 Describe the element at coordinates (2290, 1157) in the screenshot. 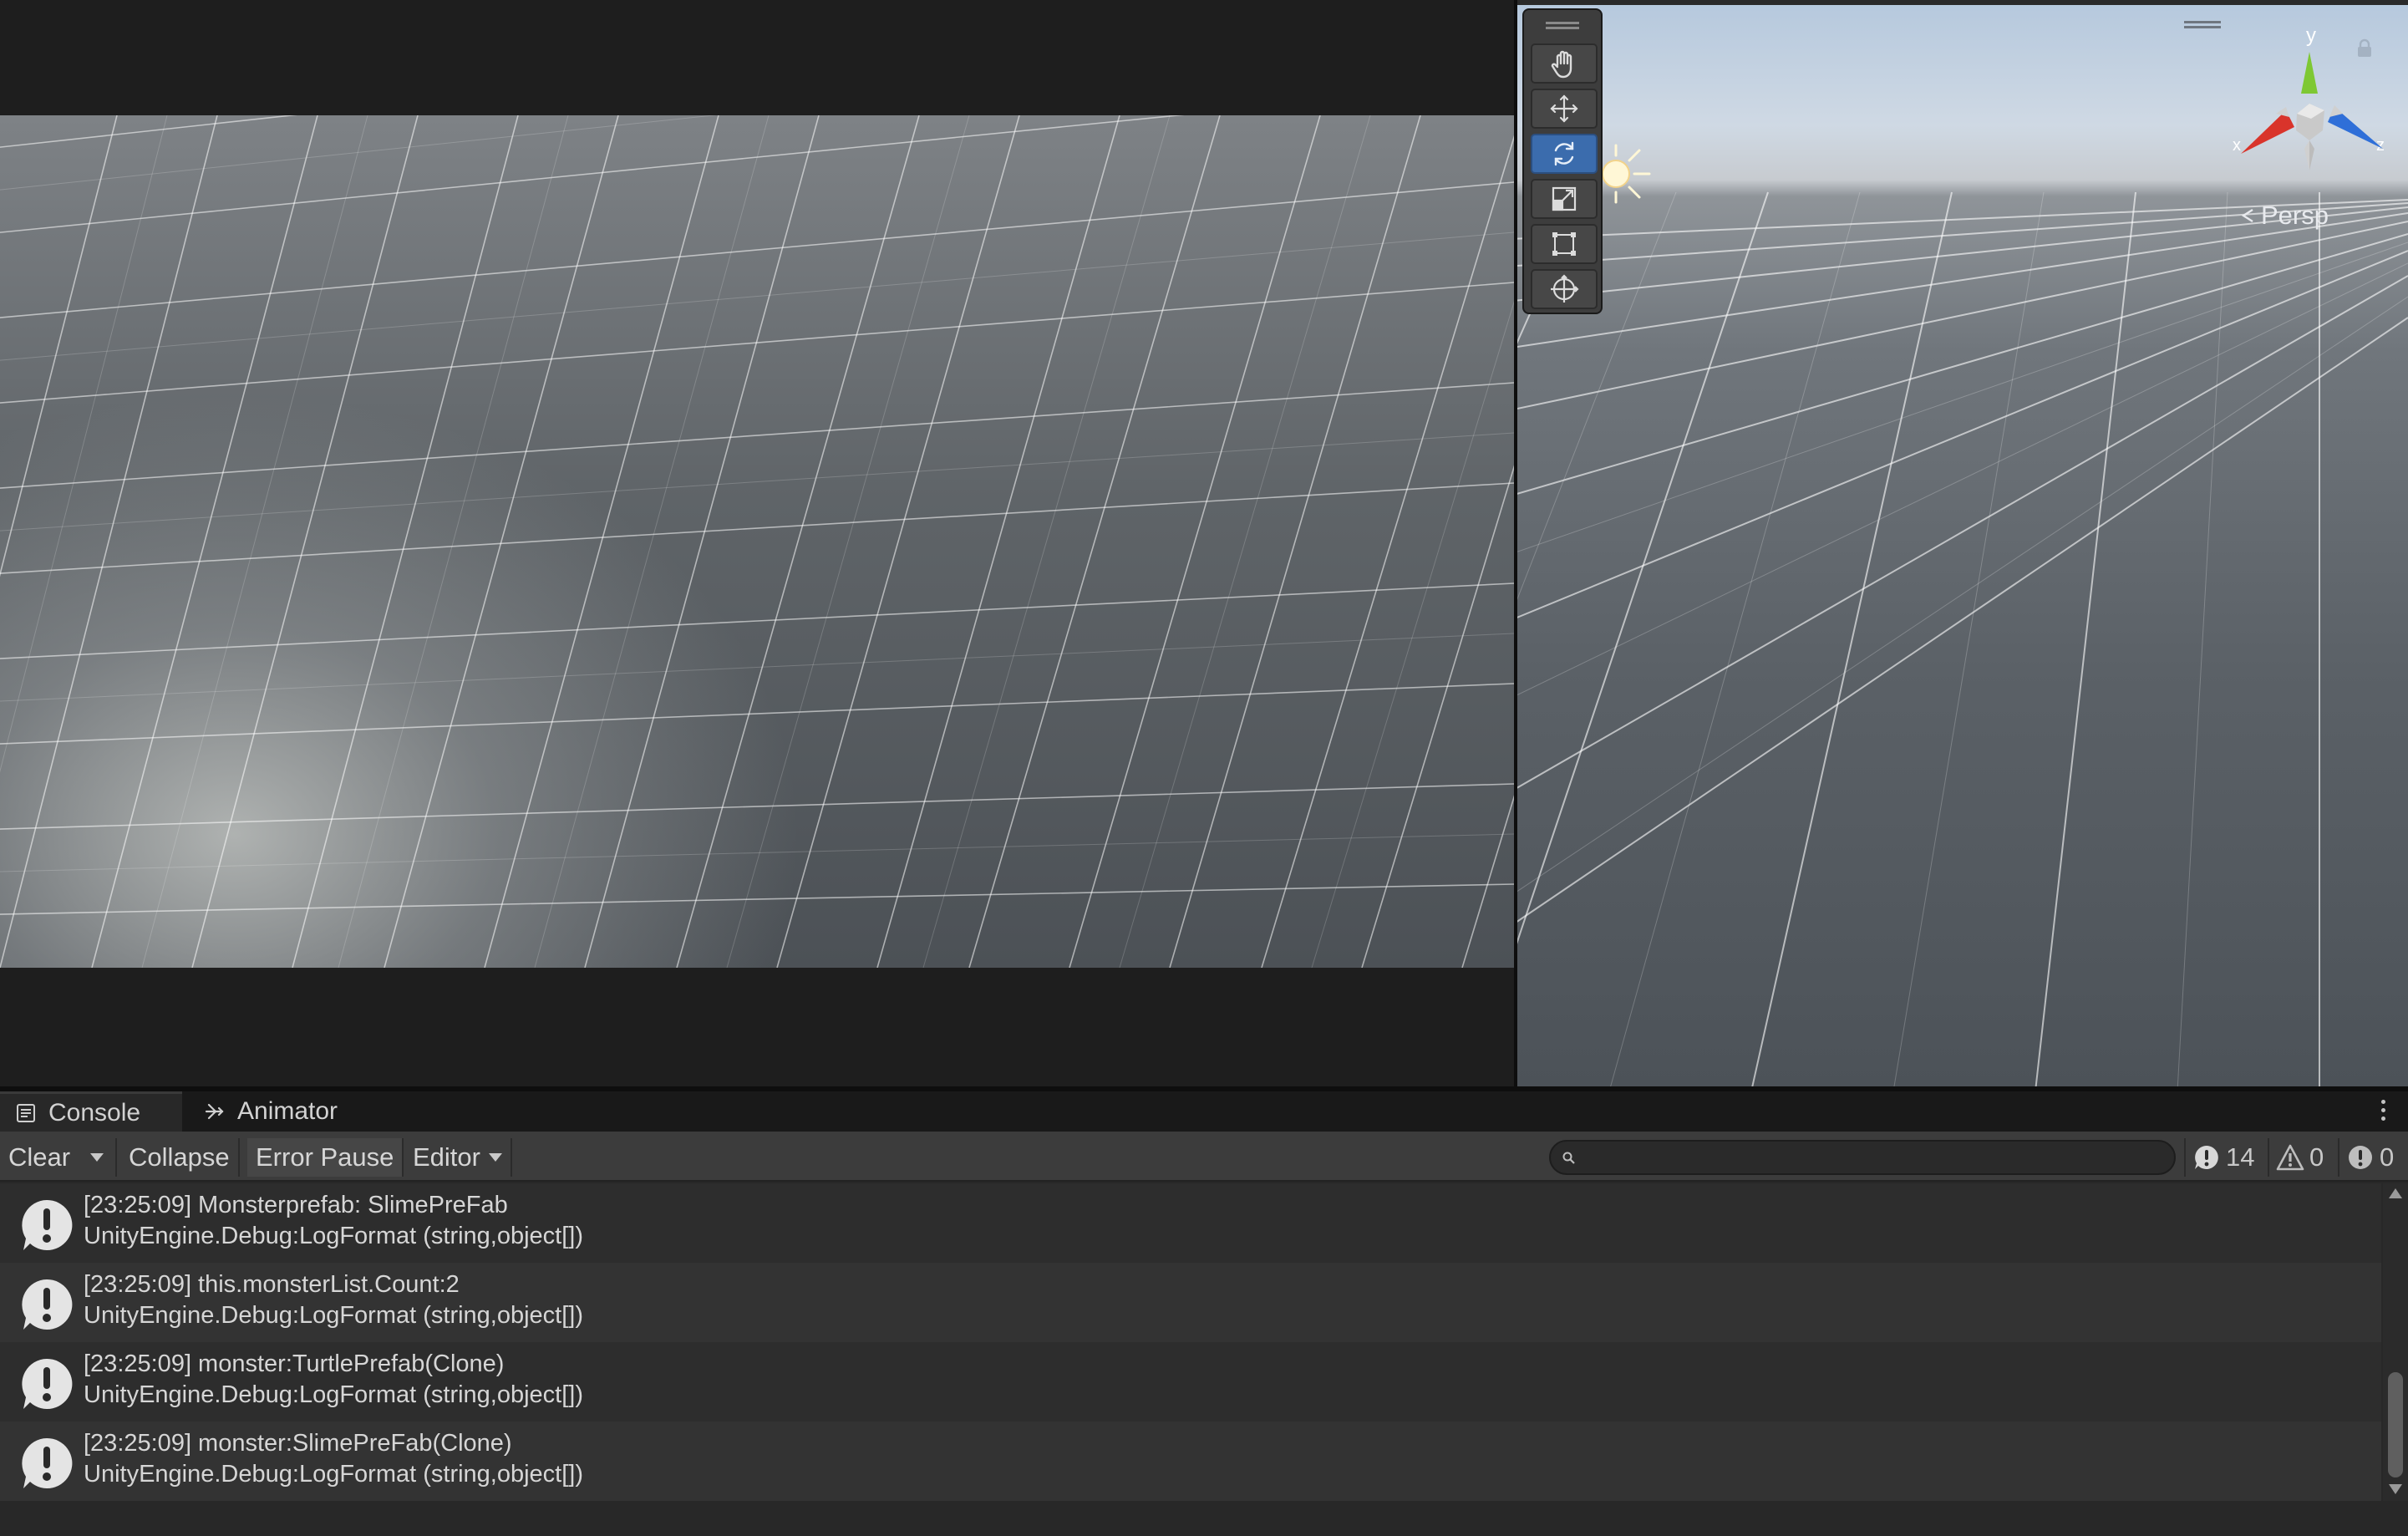

I see `warning-icon` at that location.